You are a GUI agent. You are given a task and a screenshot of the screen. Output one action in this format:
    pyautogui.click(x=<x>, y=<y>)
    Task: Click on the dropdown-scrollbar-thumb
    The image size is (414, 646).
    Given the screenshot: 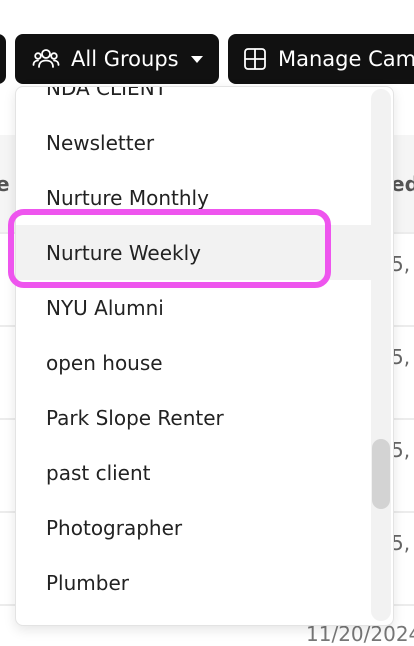 What is the action you would take?
    pyautogui.click(x=381, y=474)
    